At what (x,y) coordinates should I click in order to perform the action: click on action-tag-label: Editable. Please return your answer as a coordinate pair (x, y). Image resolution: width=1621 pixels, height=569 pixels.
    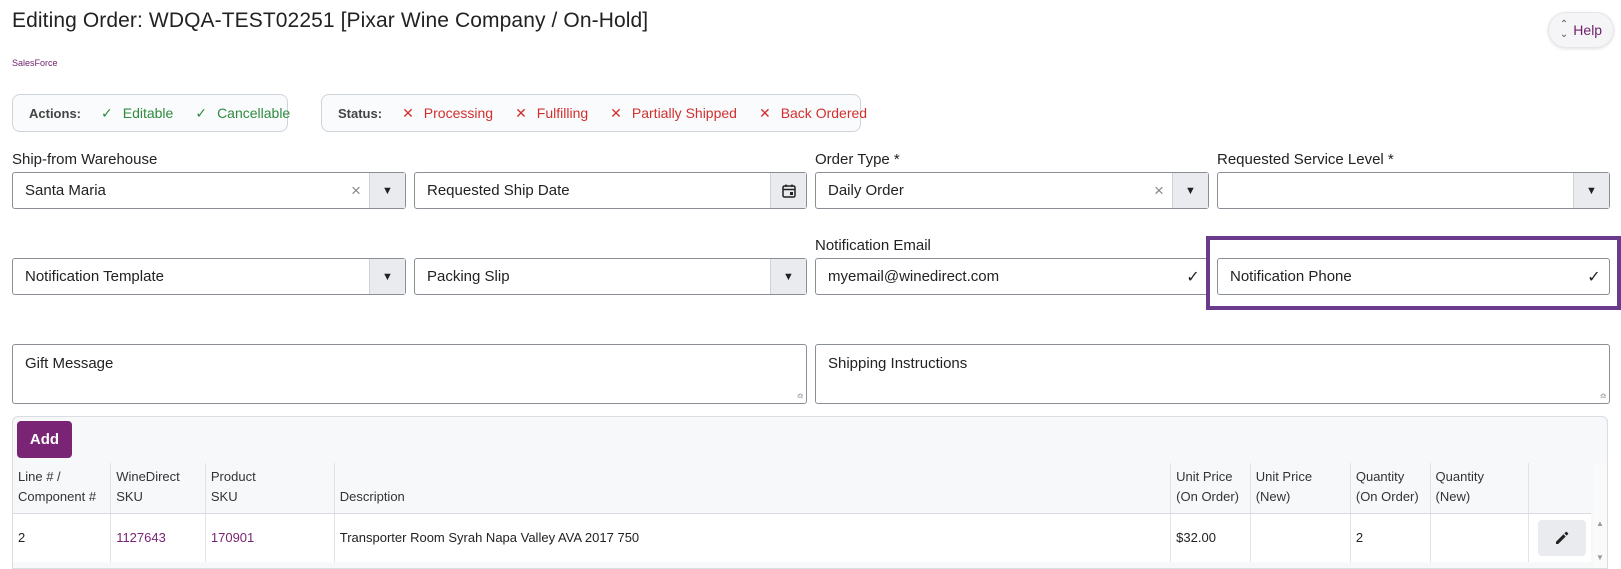
    Looking at the image, I should click on (148, 113).